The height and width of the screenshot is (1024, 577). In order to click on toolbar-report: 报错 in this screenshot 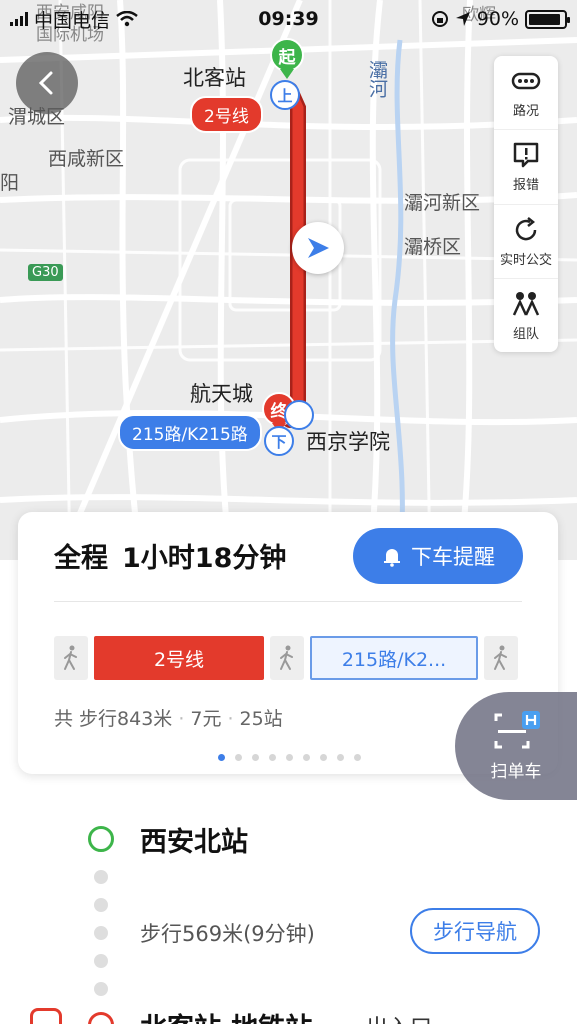, I will do `click(526, 167)`.